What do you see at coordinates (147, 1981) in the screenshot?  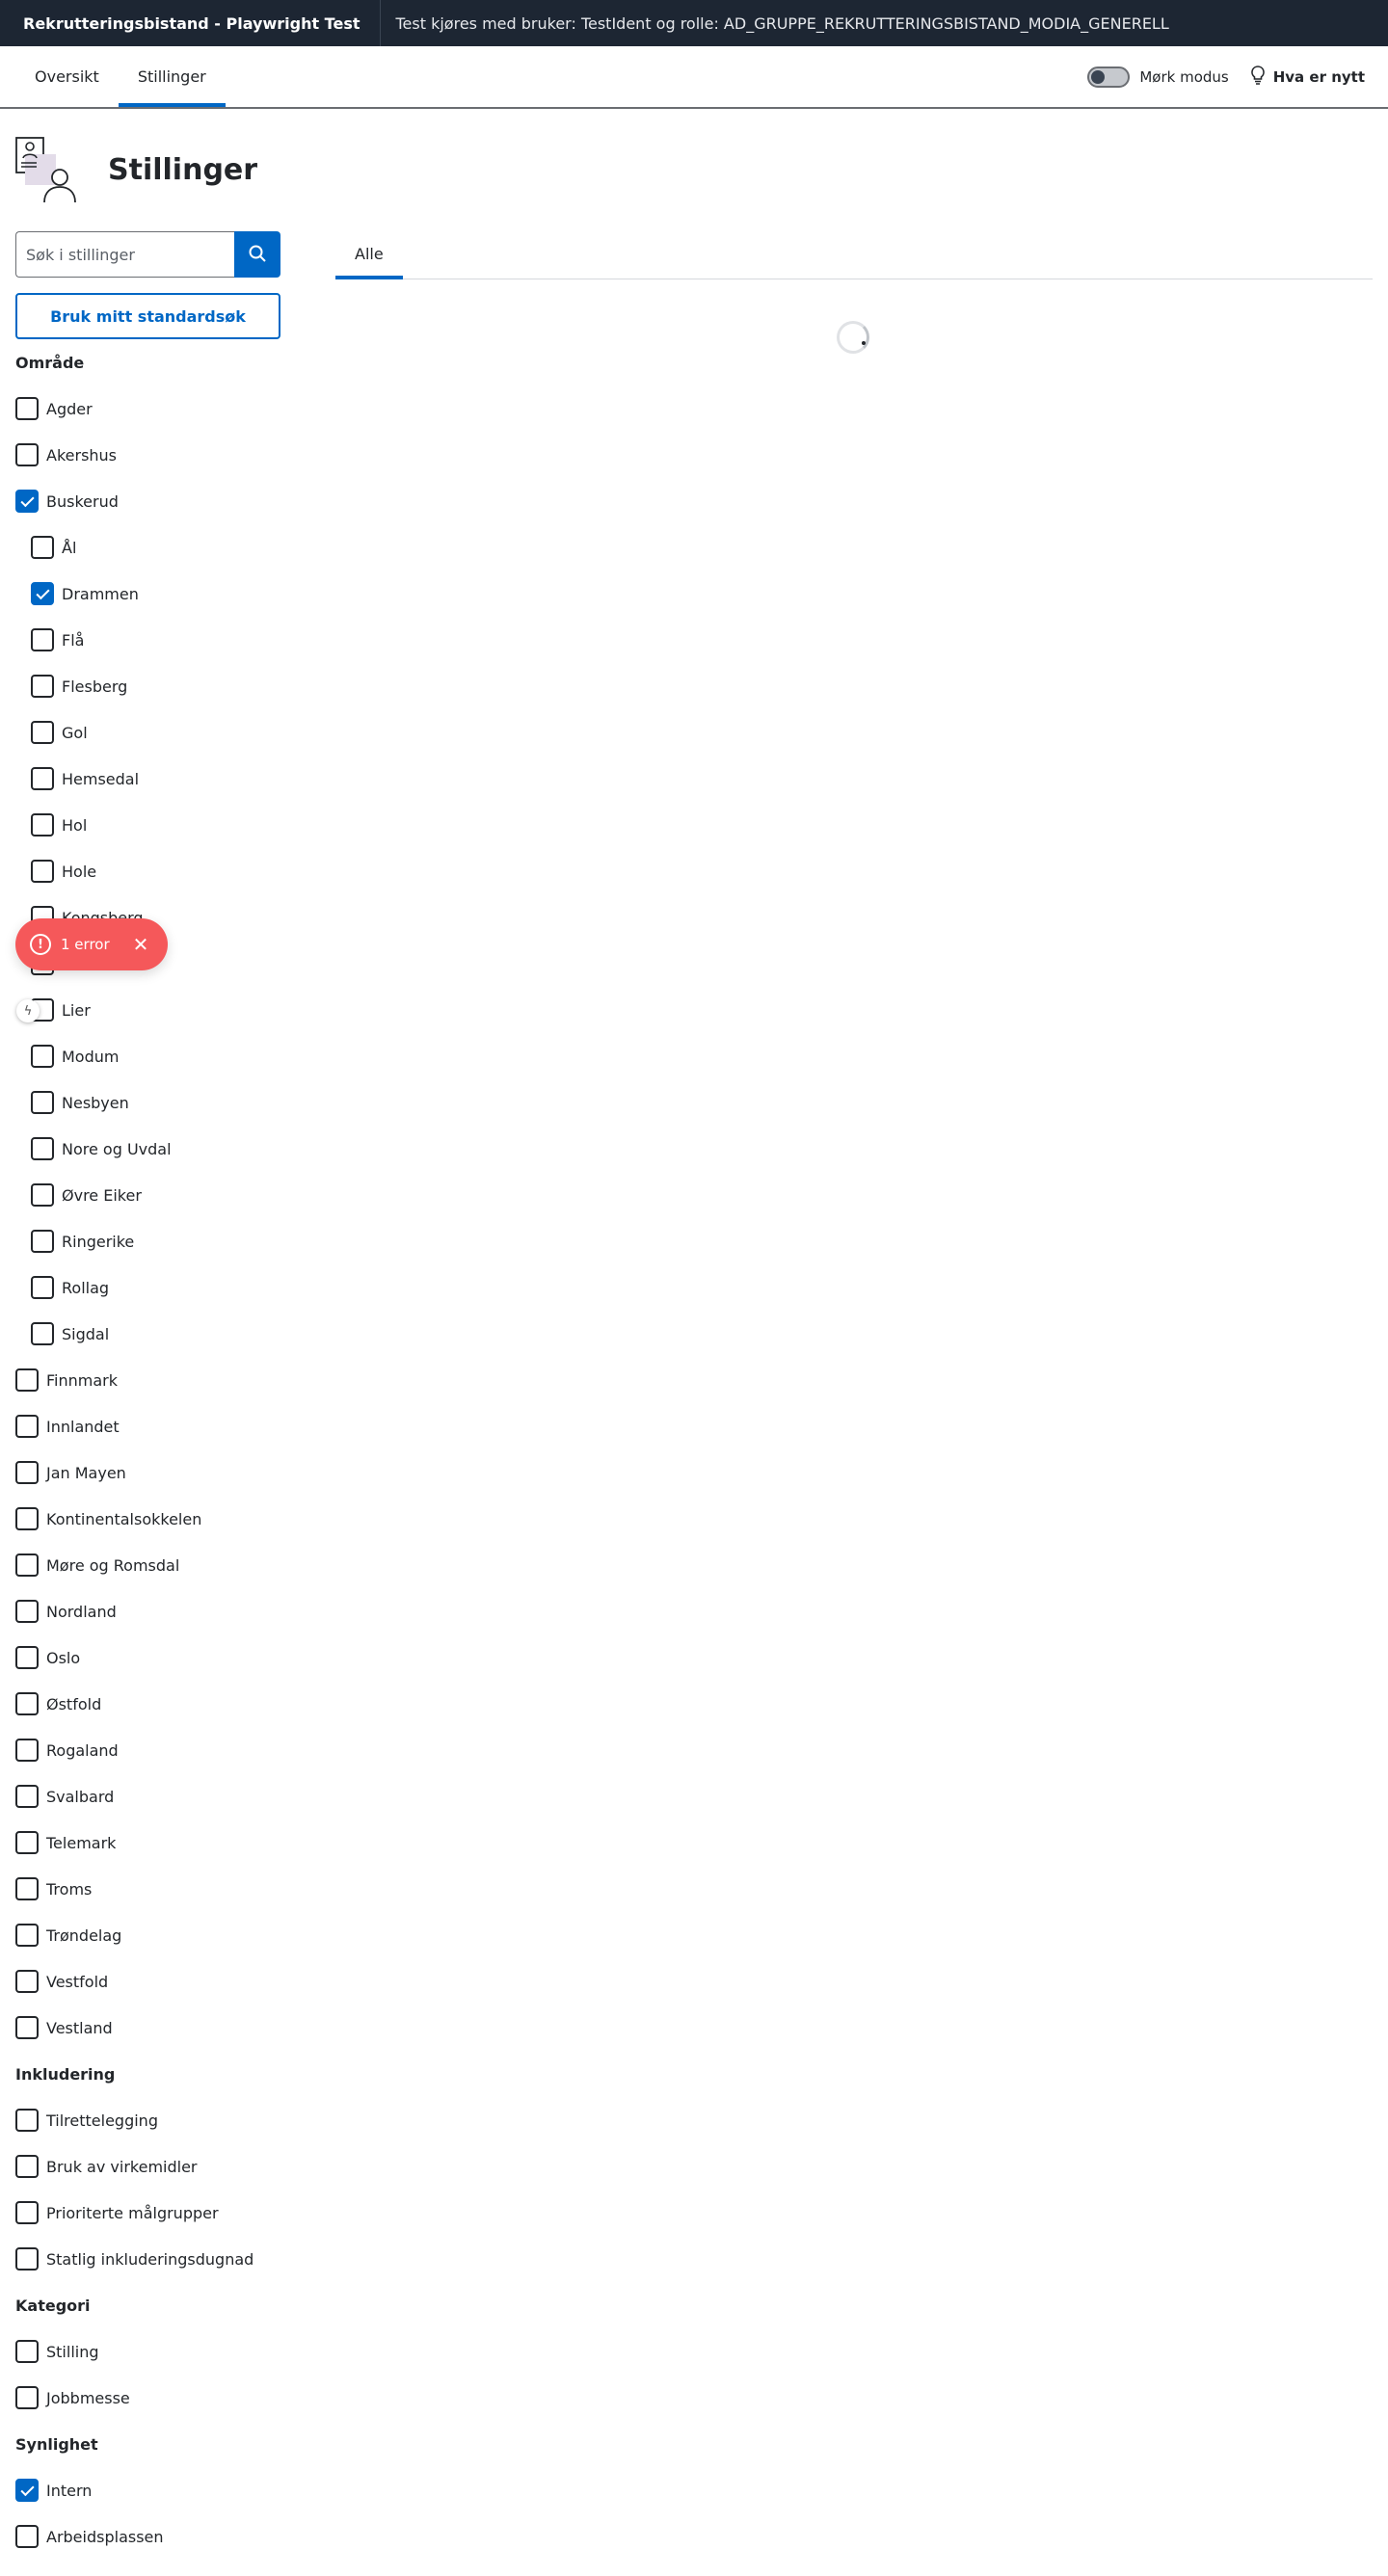 I see `filter-checkbox-row: Vestfold` at bounding box center [147, 1981].